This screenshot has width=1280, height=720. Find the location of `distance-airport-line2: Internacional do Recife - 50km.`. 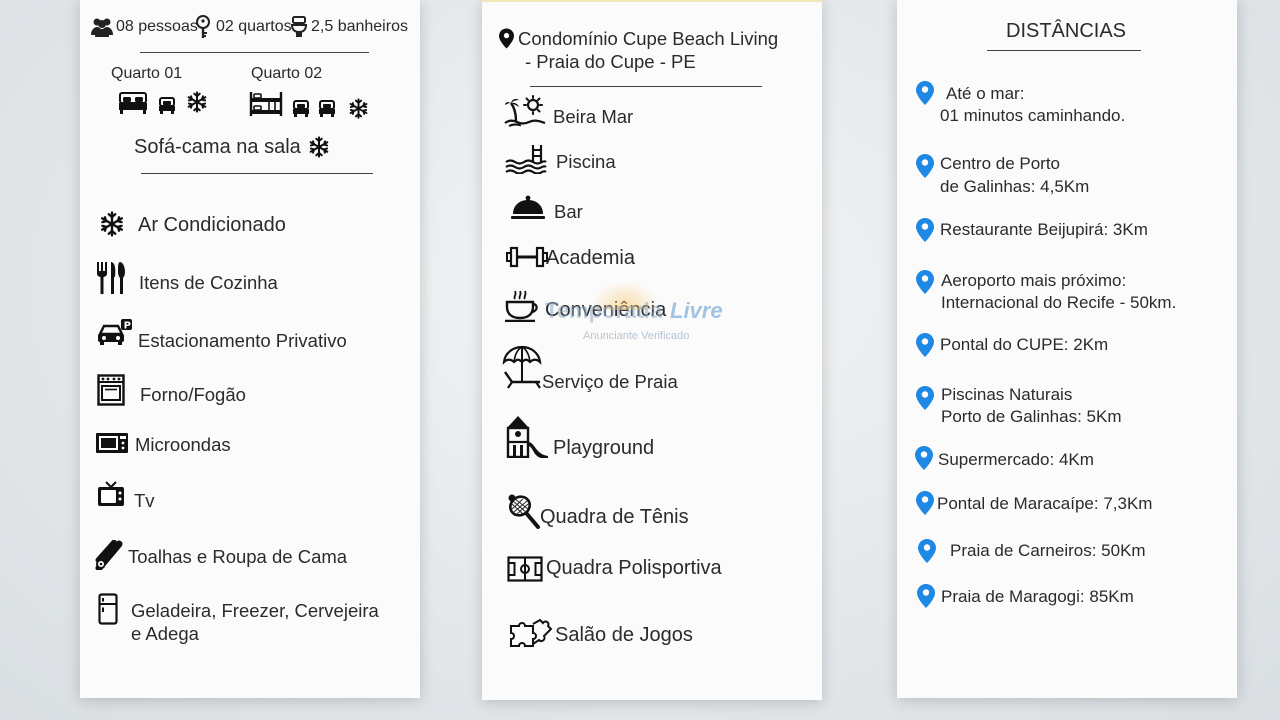

distance-airport-line2: Internacional do Recife - 50km. is located at coordinates (1059, 302).